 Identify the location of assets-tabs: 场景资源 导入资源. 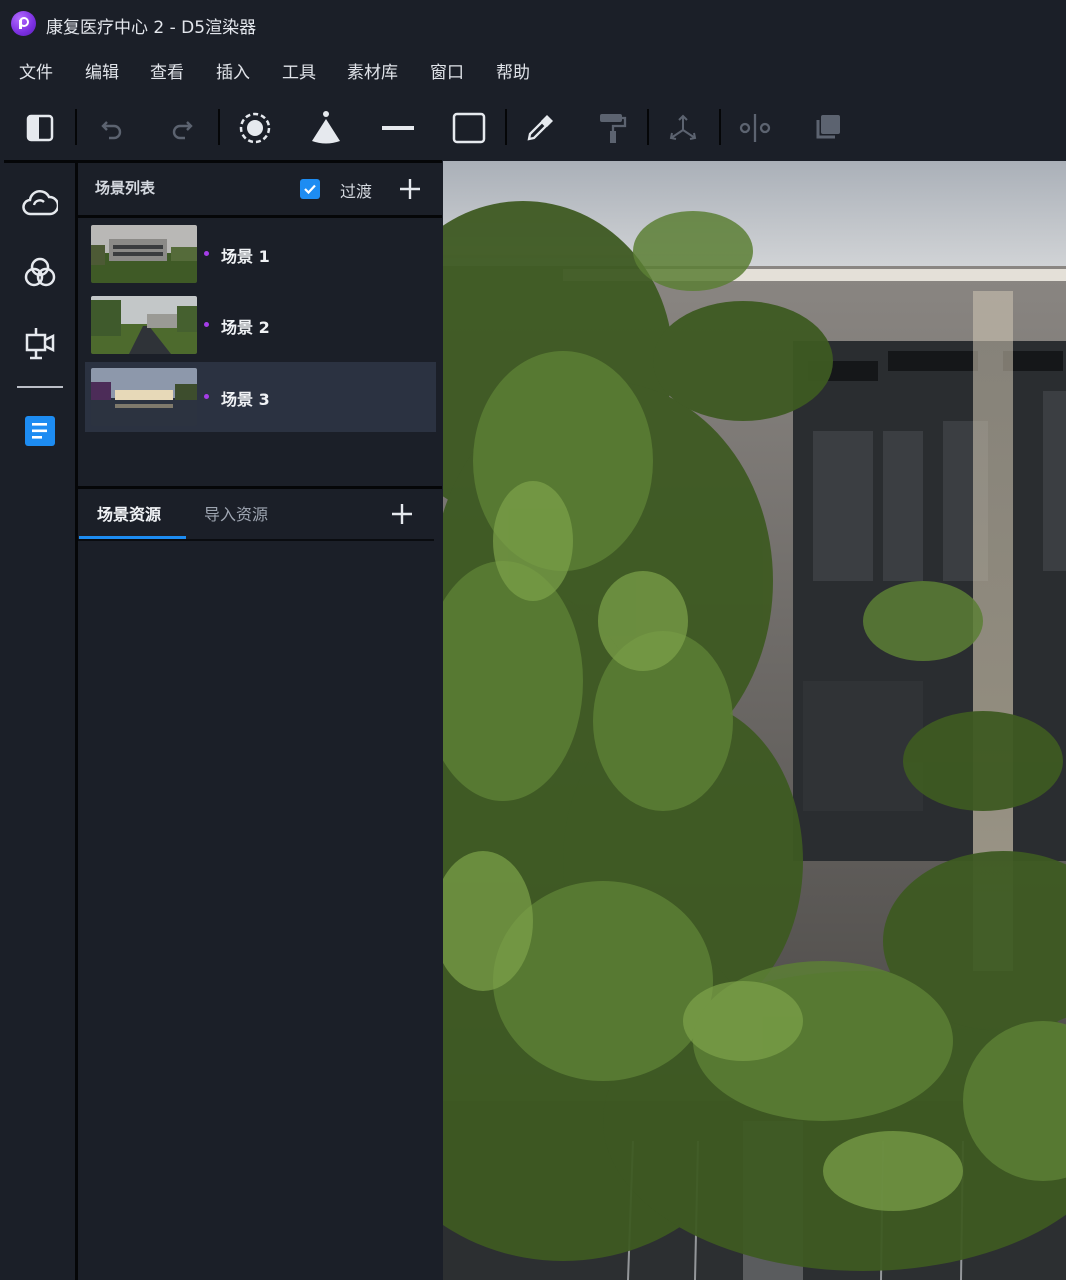
(260, 515).